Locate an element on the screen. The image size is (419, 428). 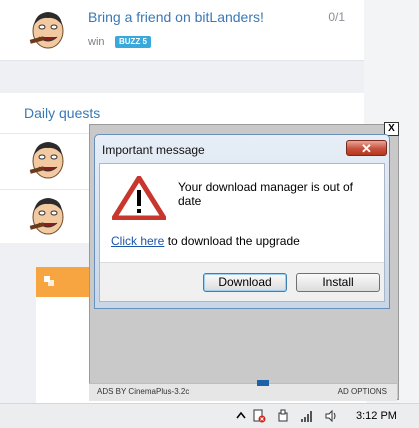
action-center-icon is located at coordinates (259, 416).